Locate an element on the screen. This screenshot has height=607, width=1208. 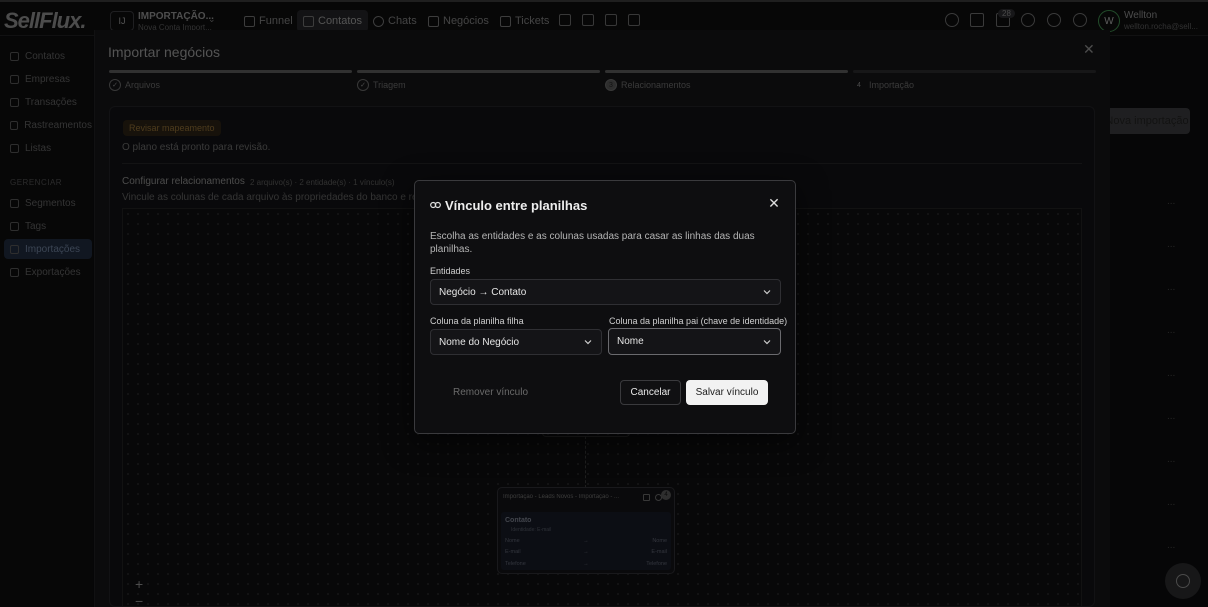
entities-select: Negócio → Contato is located at coordinates (605, 292).